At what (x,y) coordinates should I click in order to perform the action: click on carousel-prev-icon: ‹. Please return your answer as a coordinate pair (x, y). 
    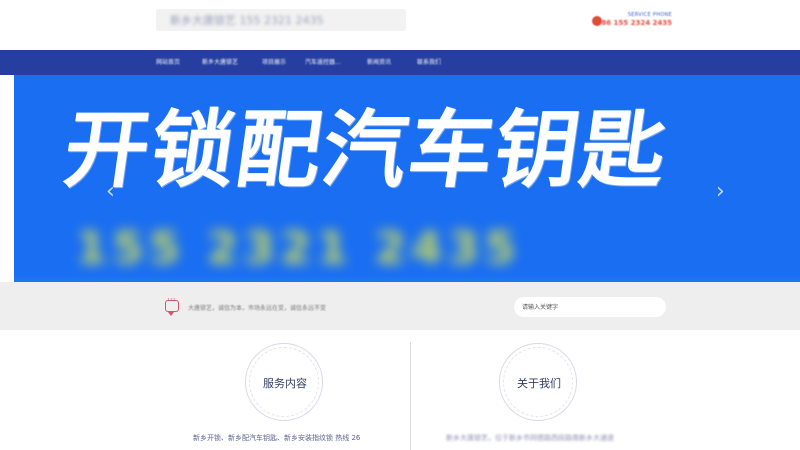
    Looking at the image, I should click on (110, 191).